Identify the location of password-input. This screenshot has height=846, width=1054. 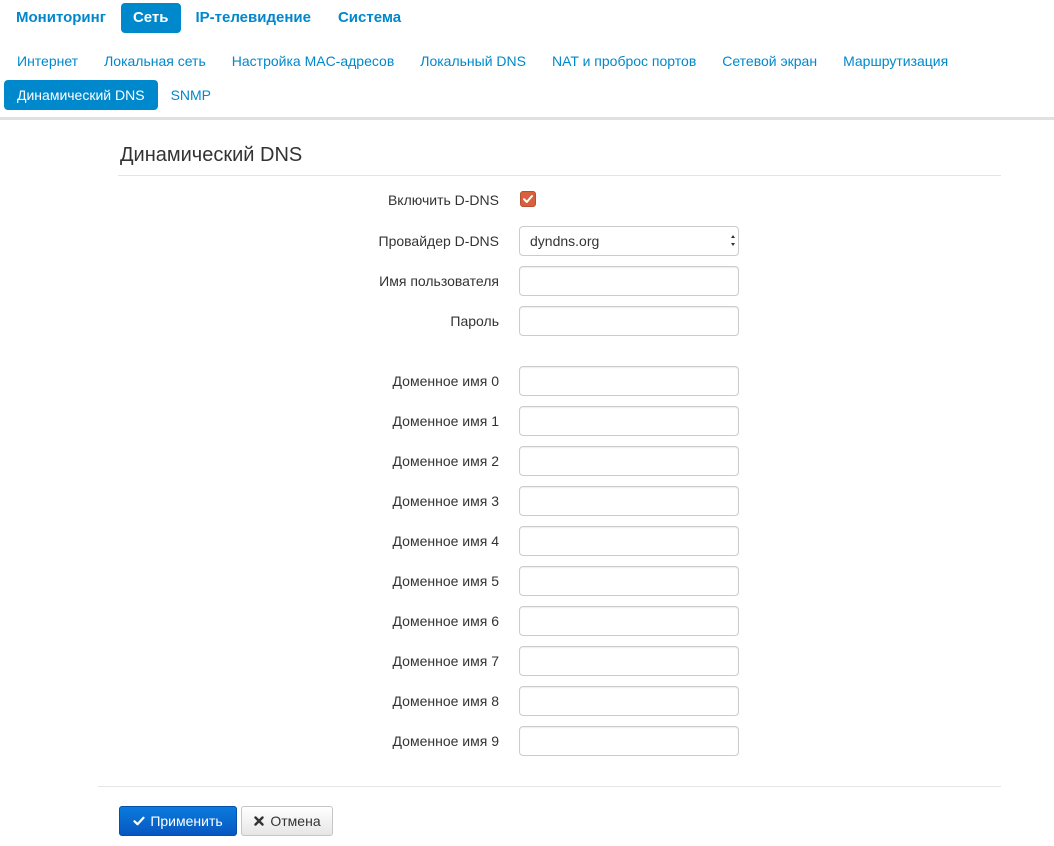
(629, 321).